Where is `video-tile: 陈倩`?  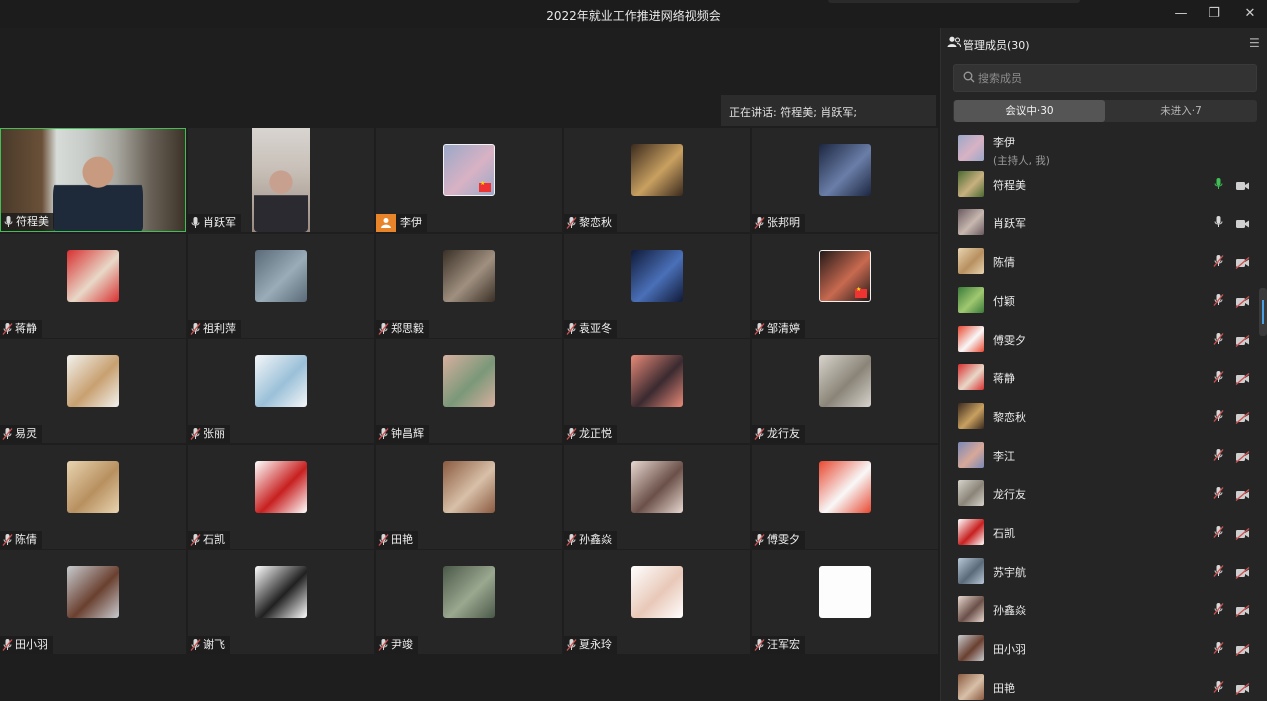
video-tile: 陈倩 is located at coordinates (93, 496).